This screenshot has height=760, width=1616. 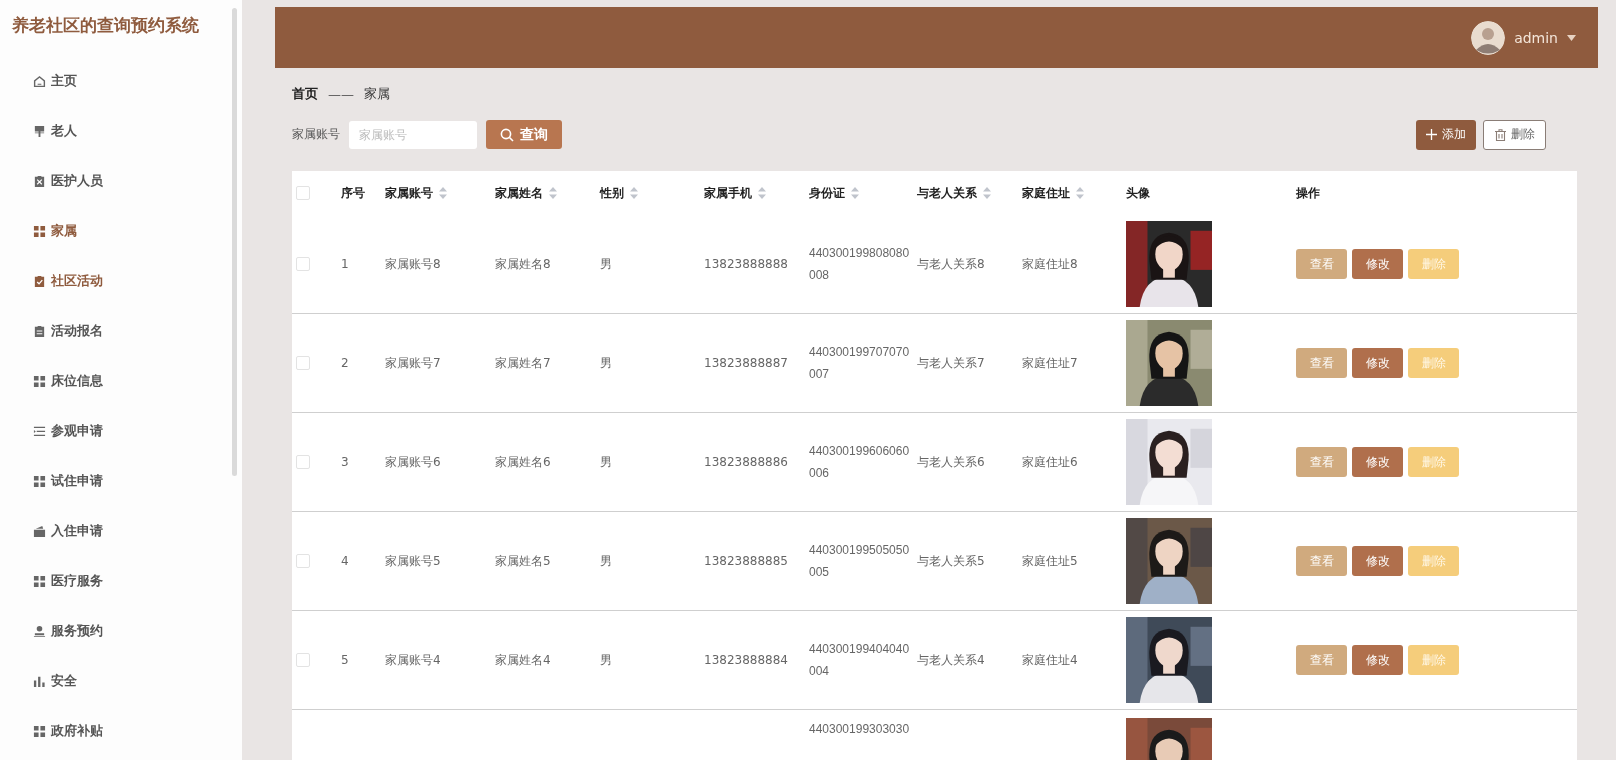 I want to click on user-name: admin, so click(x=1536, y=37).